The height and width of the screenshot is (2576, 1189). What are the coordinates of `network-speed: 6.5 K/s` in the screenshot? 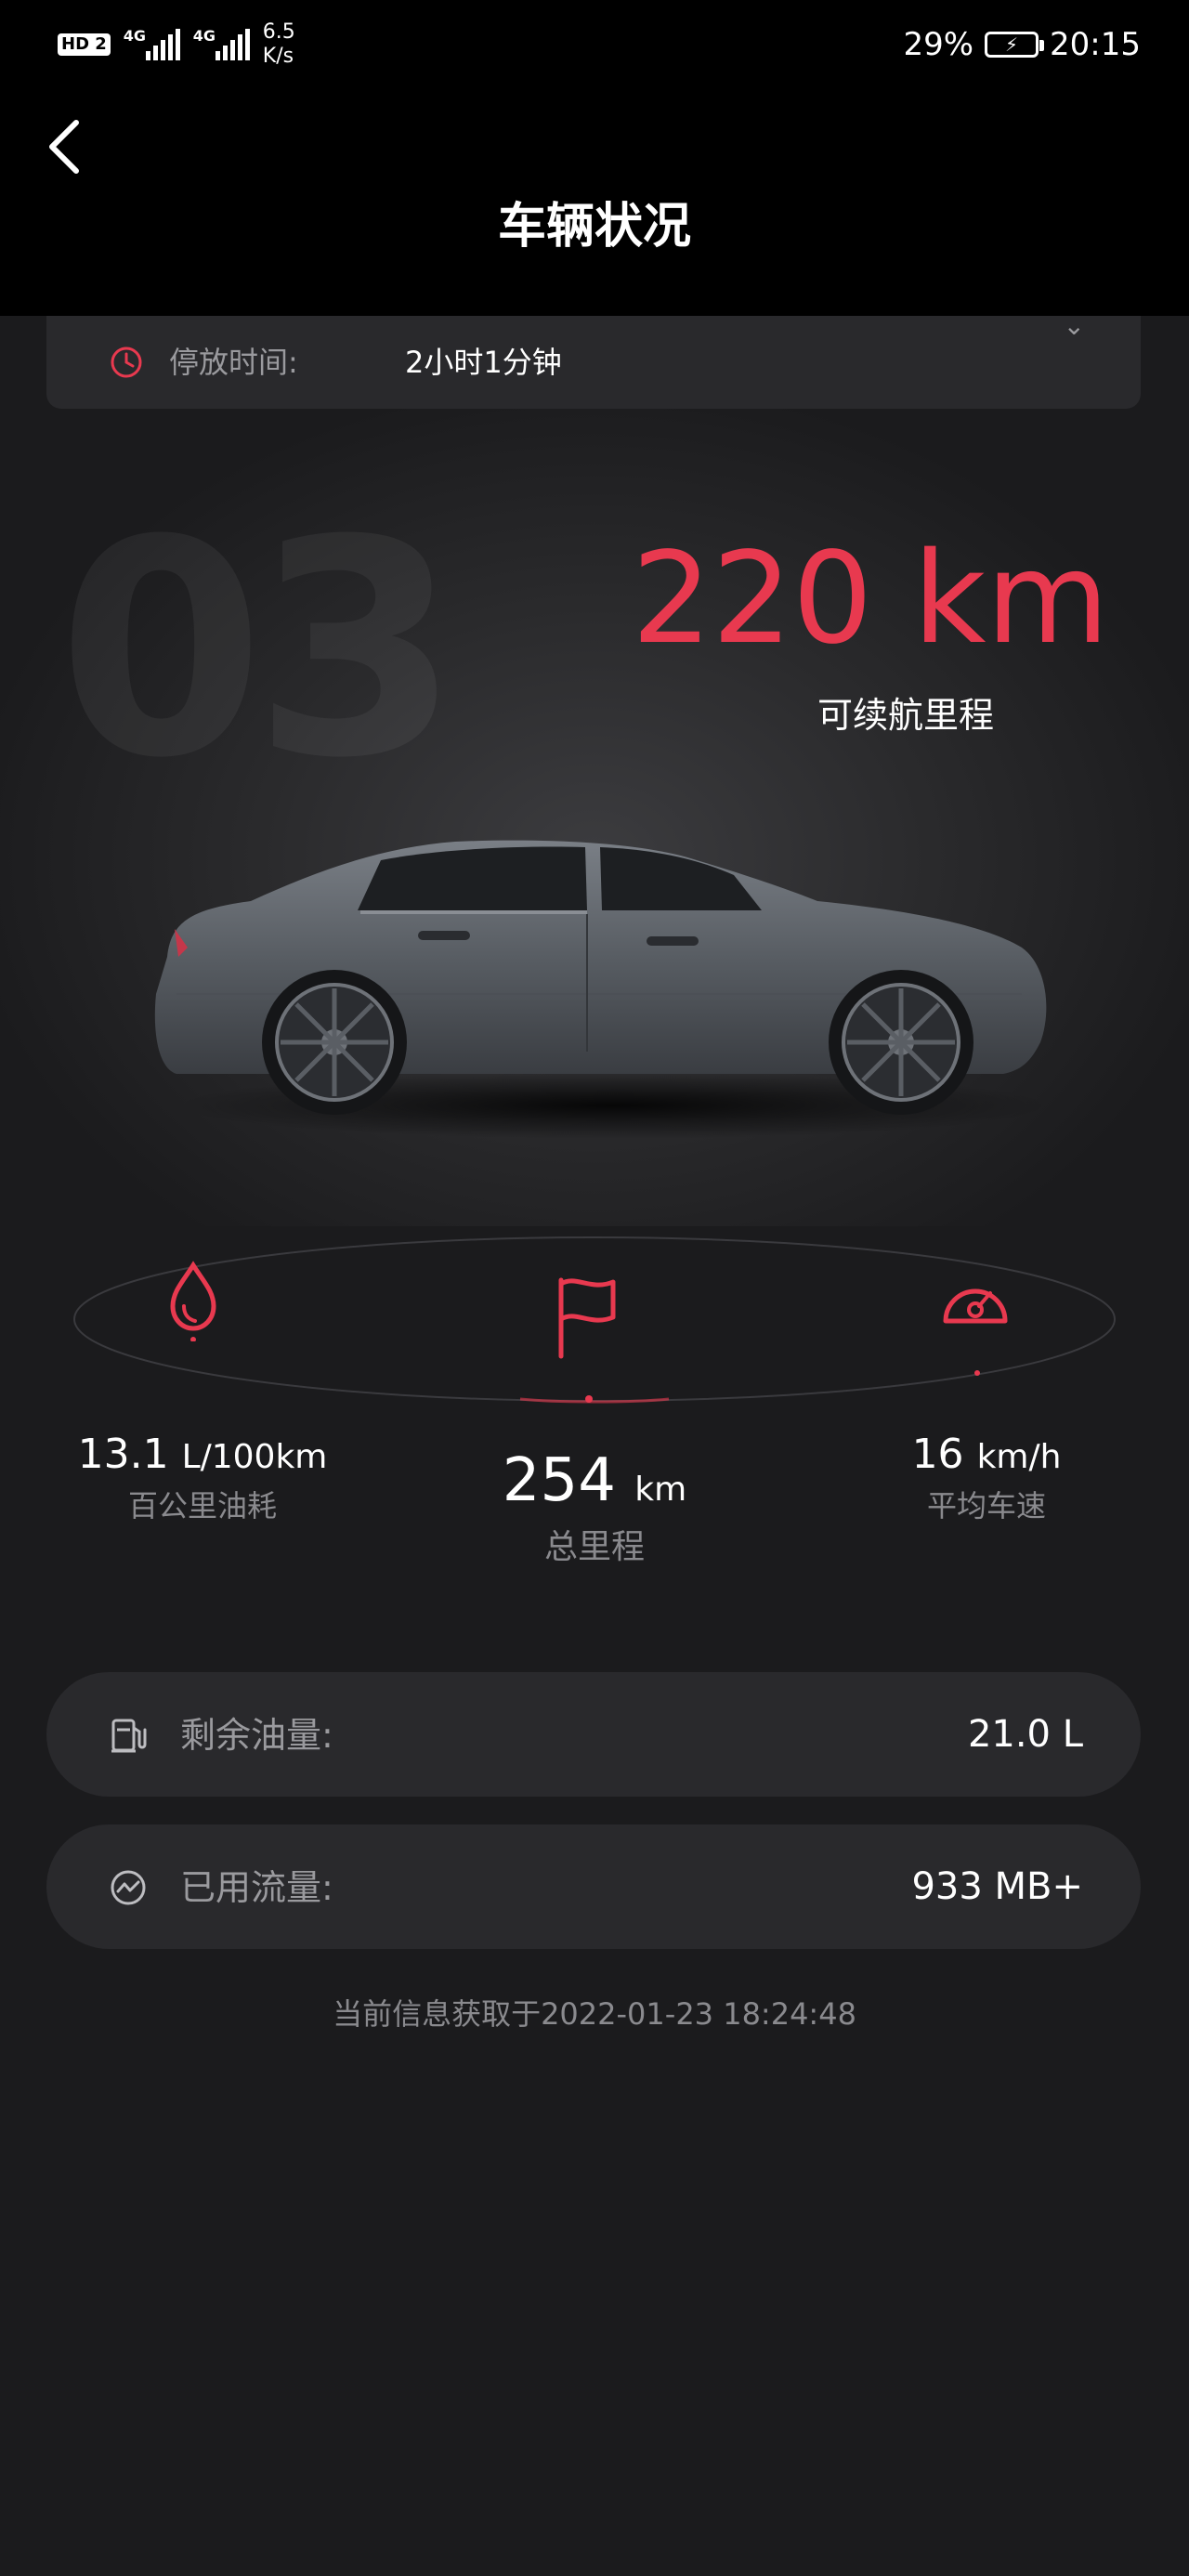 It's located at (279, 44).